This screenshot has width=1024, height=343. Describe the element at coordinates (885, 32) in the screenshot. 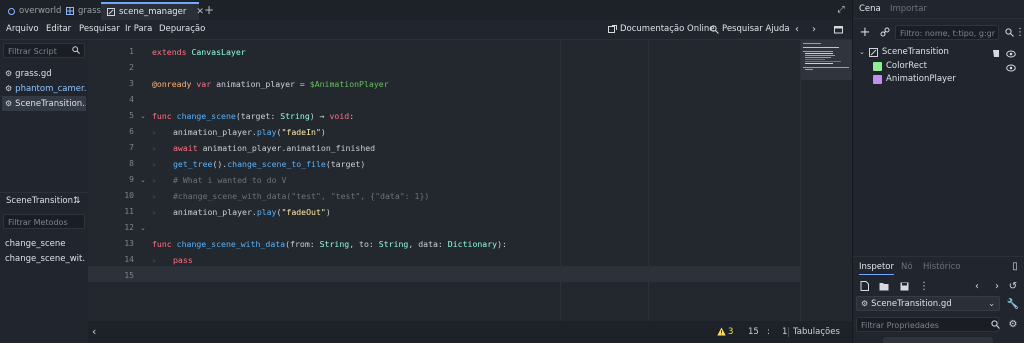

I see `link-icon` at that location.